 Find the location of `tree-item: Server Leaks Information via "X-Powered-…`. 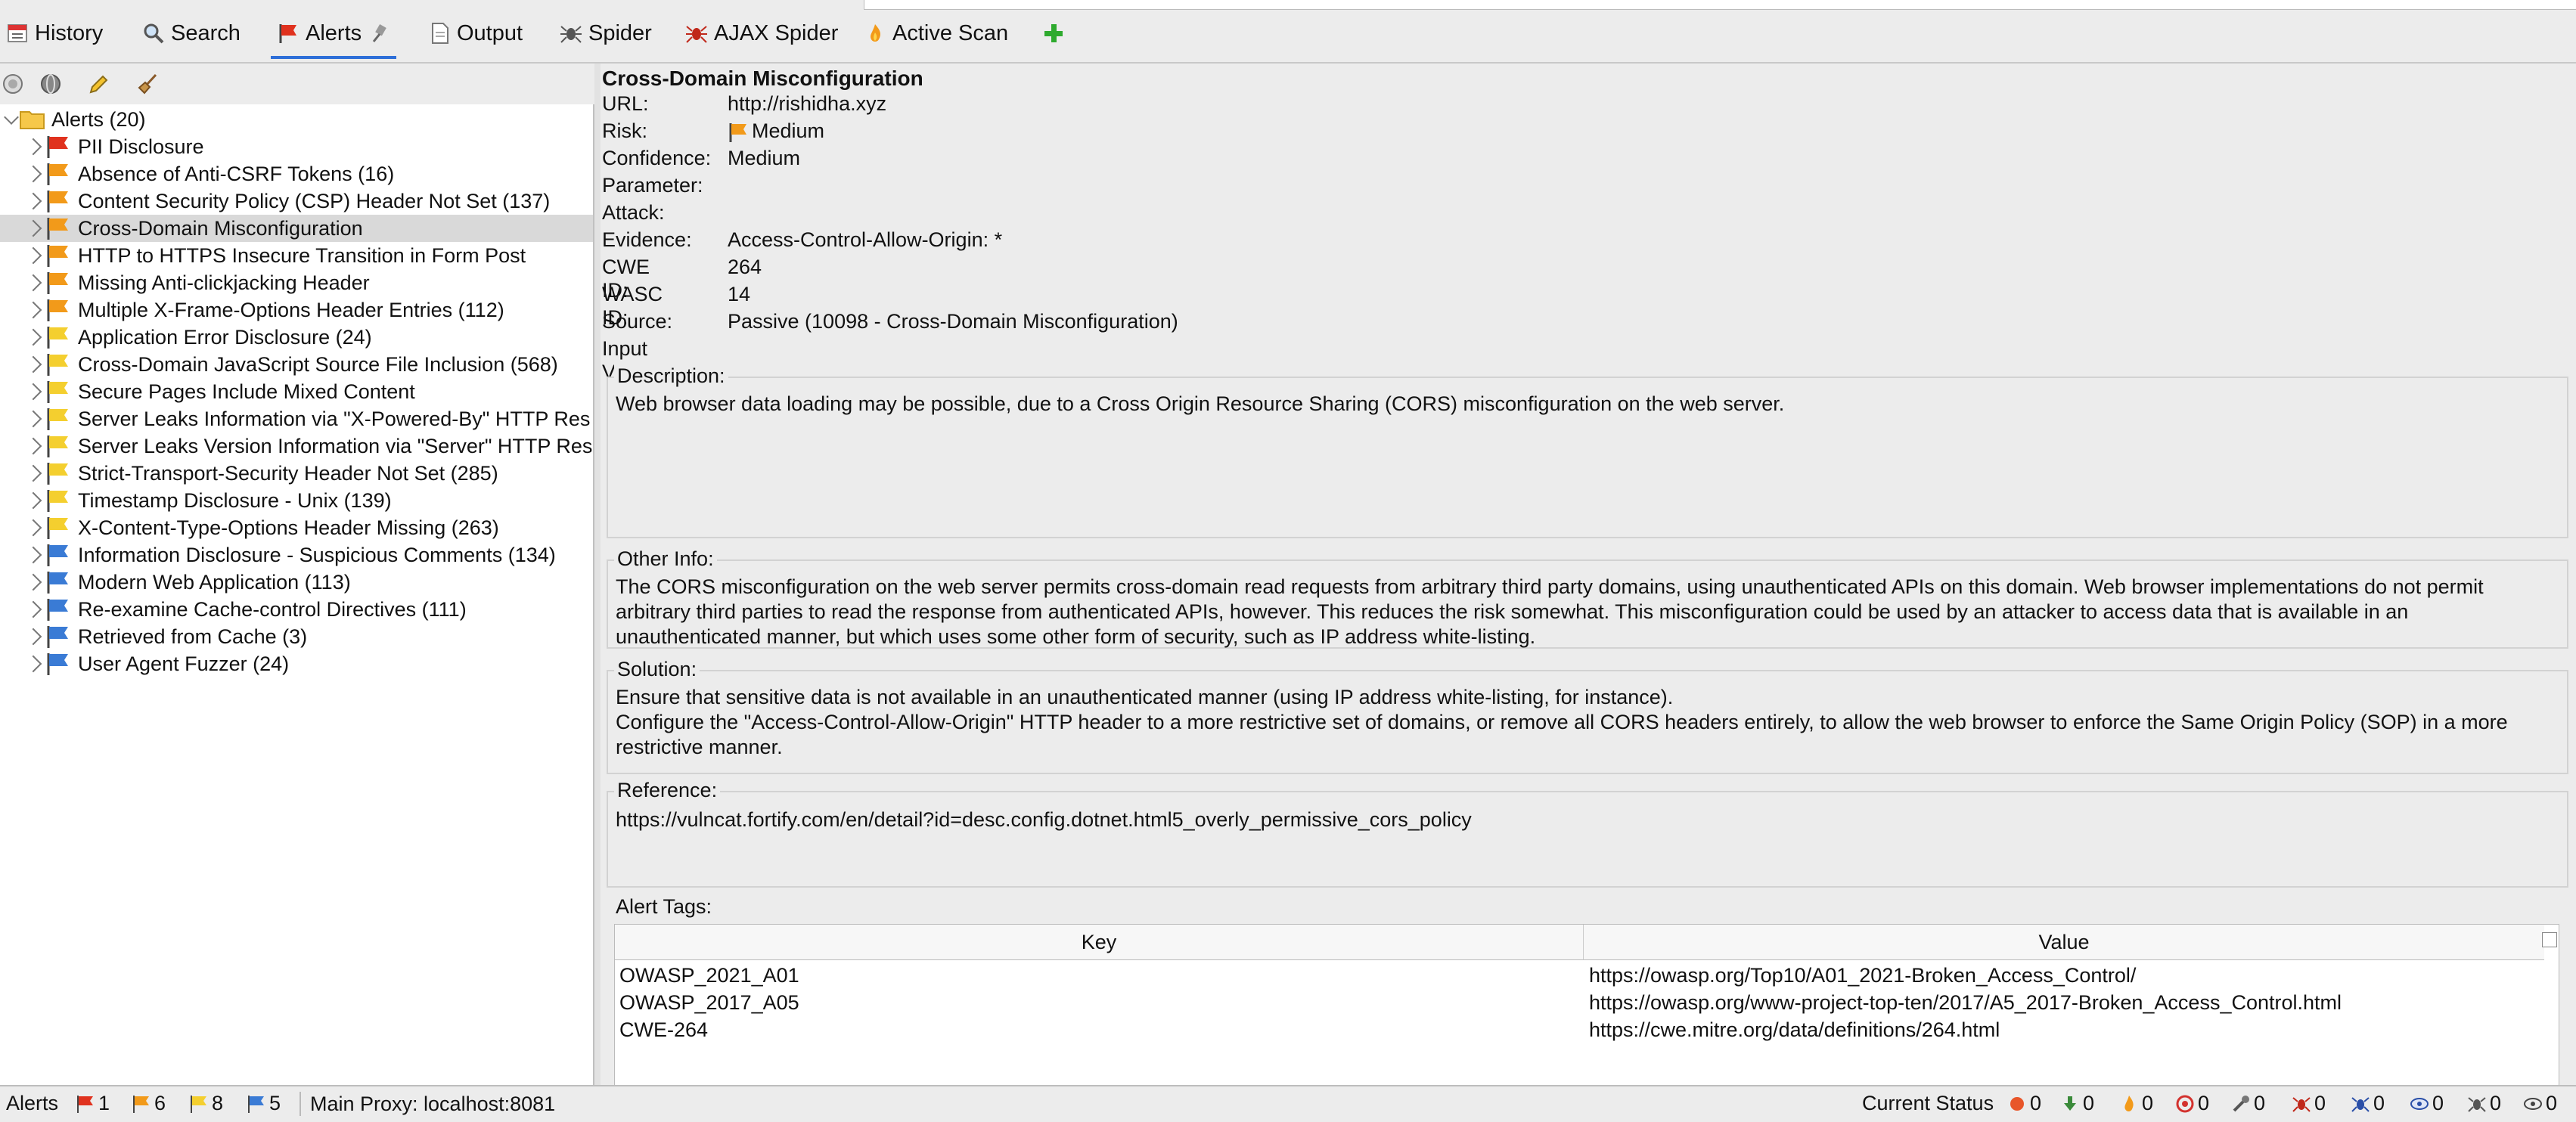

tree-item: Server Leaks Information via "X-Powered-… is located at coordinates (296, 419).